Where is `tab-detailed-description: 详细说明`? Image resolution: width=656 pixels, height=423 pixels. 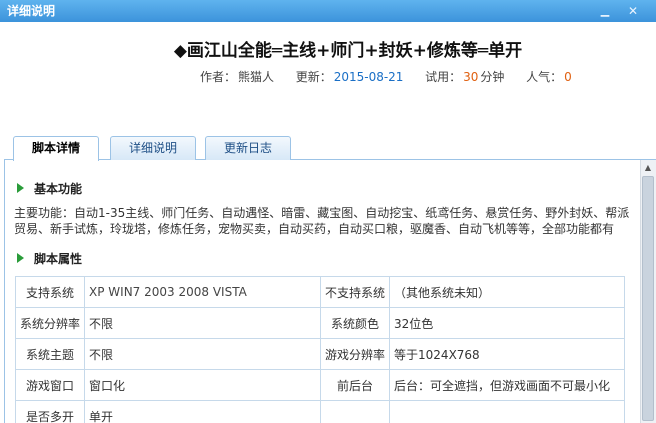 tab-detailed-description: 详细说明 is located at coordinates (153, 148).